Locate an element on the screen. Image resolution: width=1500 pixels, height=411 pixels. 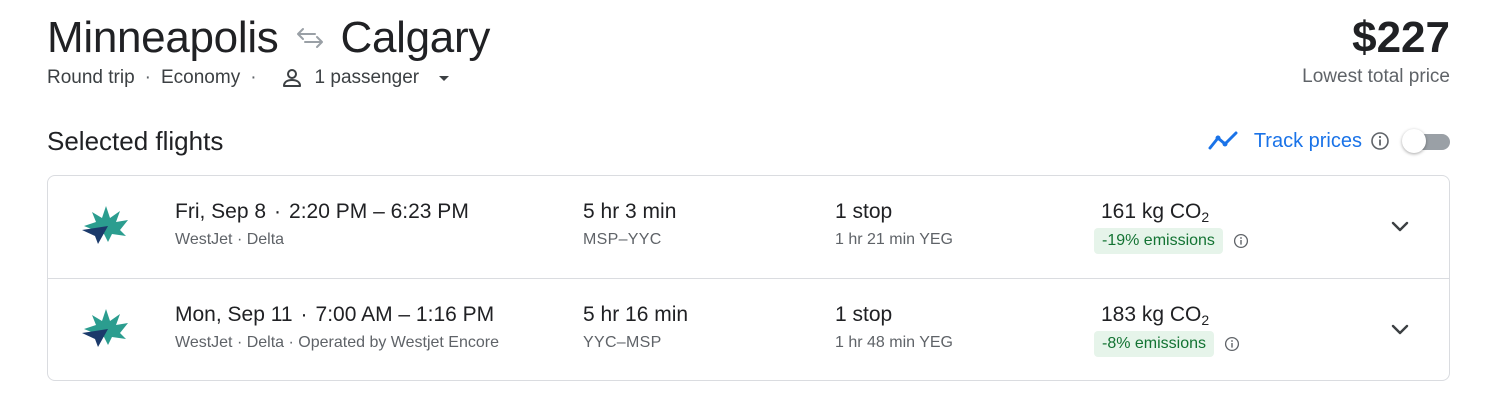
flight-airports: YYC–MSP is located at coordinates (622, 342).